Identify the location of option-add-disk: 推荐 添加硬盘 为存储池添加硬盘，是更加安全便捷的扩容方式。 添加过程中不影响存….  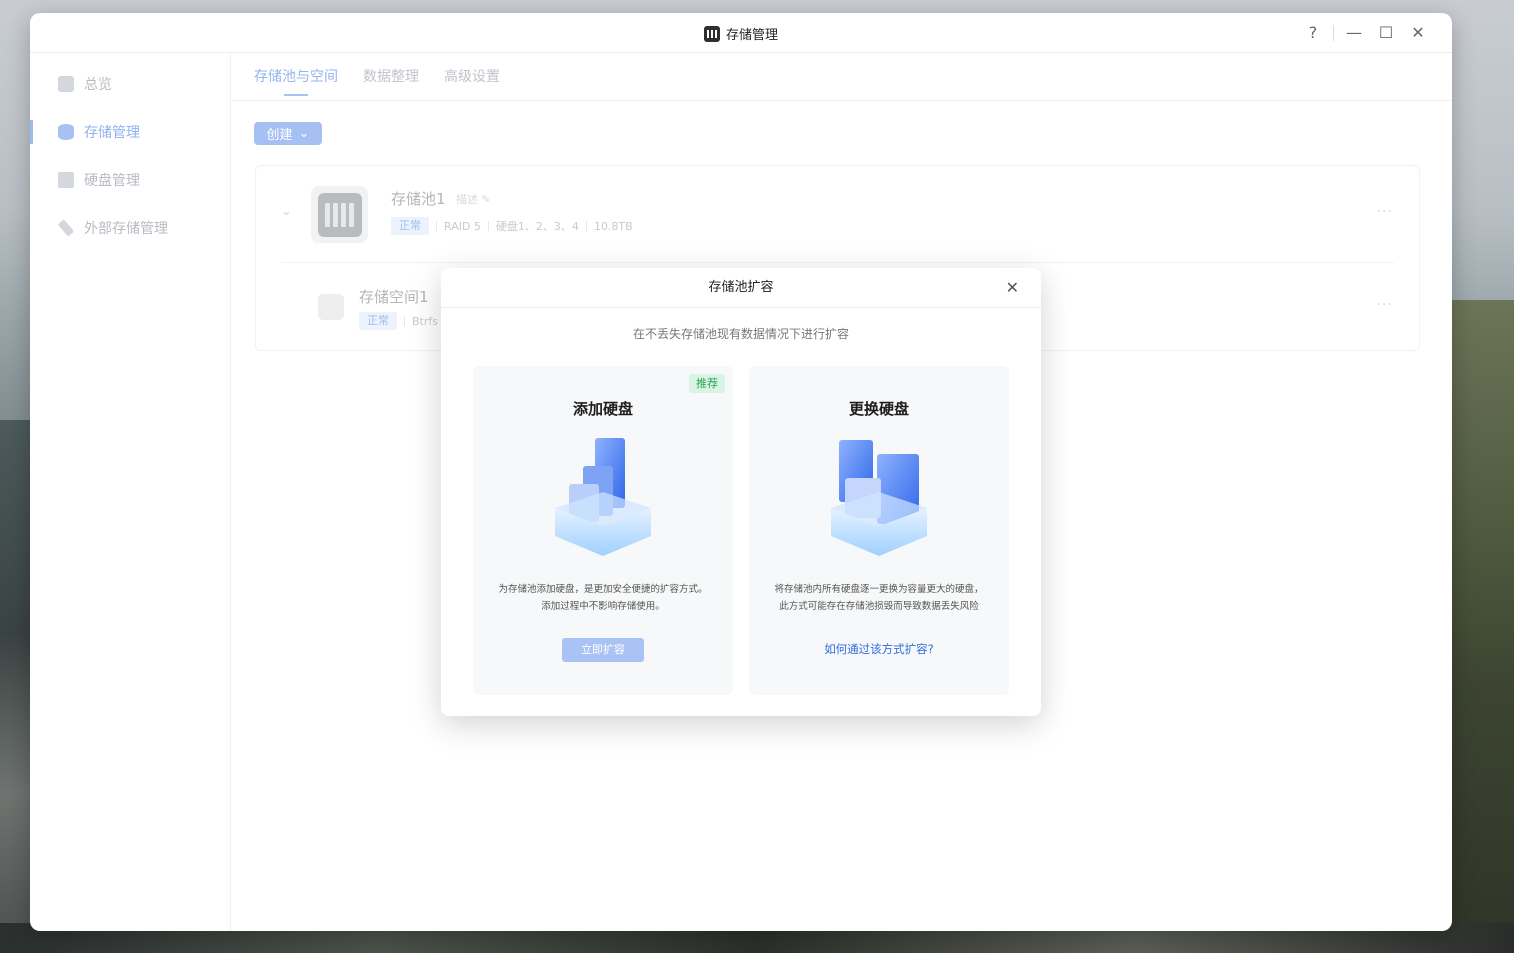
(603, 530).